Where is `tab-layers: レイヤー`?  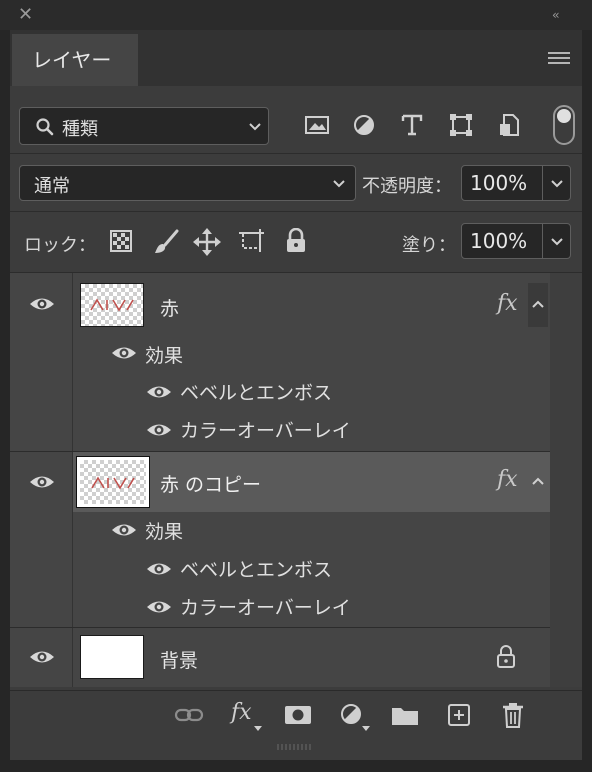 tab-layers: レイヤー is located at coordinates (75, 60).